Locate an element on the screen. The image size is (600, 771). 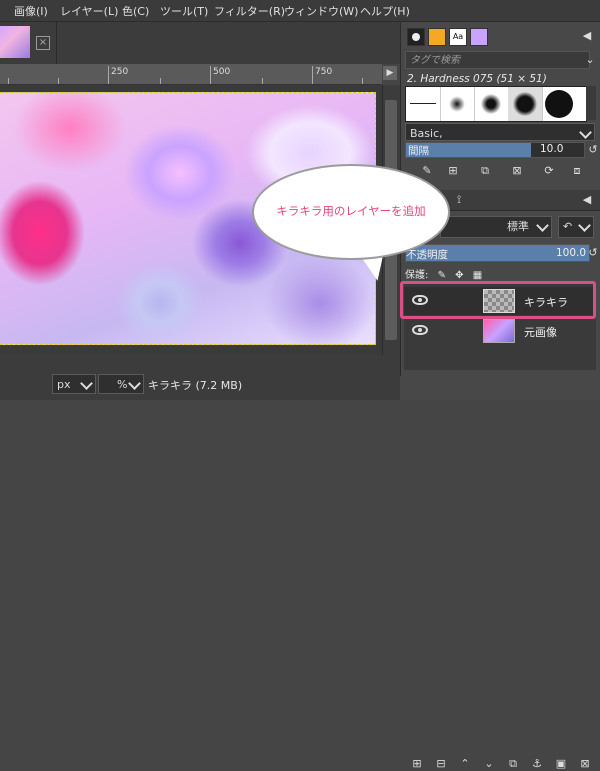
menu-windows: ウィンドウ(W) is located at coordinates (321, 11).